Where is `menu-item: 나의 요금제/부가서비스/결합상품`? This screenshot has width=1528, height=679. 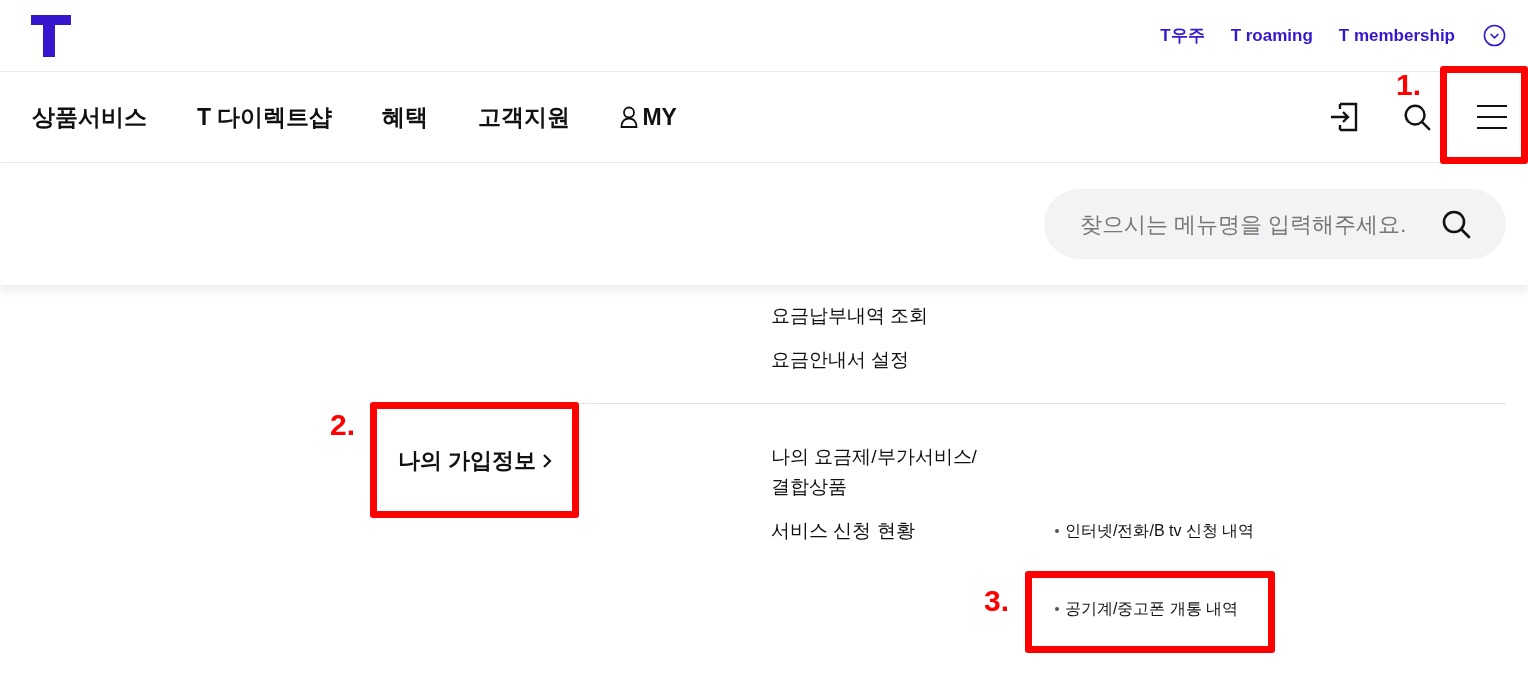 menu-item: 나의 요금제/부가서비스/결합상품 is located at coordinates (887, 472).